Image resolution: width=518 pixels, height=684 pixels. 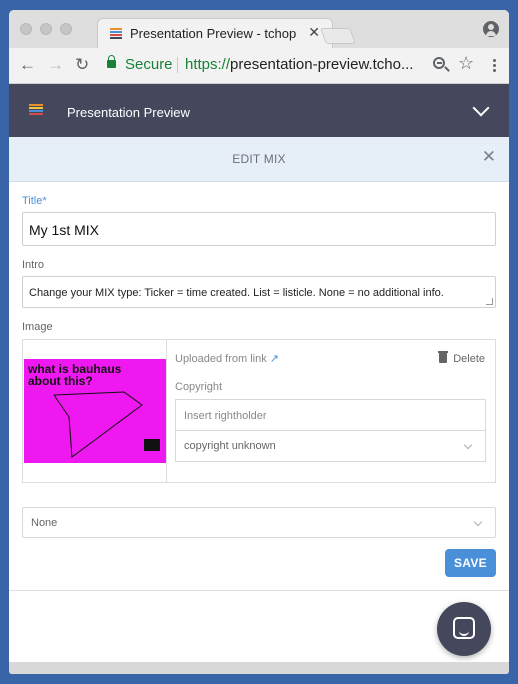 What do you see at coordinates (489, 301) in the screenshot?
I see `resize-grip-icon` at bounding box center [489, 301].